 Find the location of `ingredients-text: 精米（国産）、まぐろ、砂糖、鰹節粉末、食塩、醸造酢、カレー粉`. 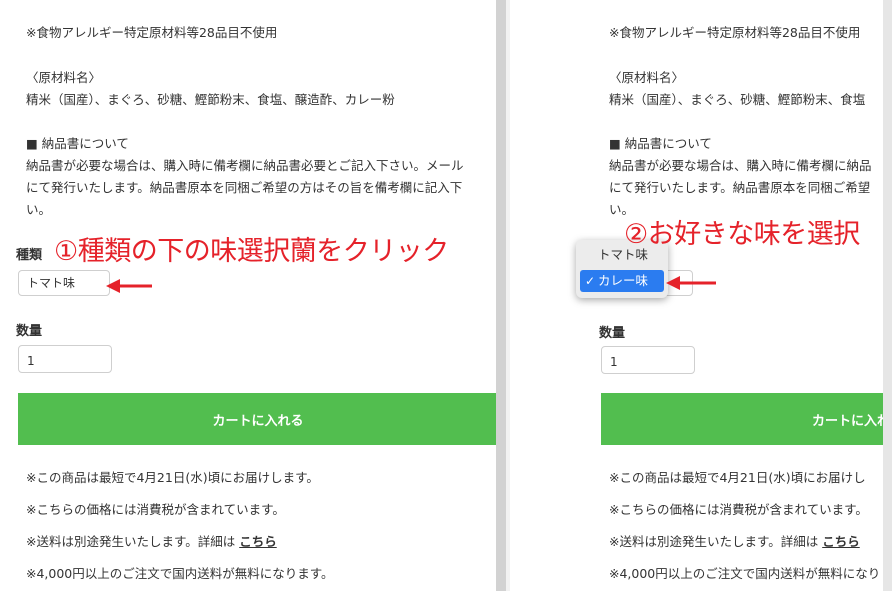

ingredients-text: 精米（国産）、まぐろ、砂糖、鰹節粉末、食塩、醸造酢、カレー粉 is located at coordinates (210, 99).